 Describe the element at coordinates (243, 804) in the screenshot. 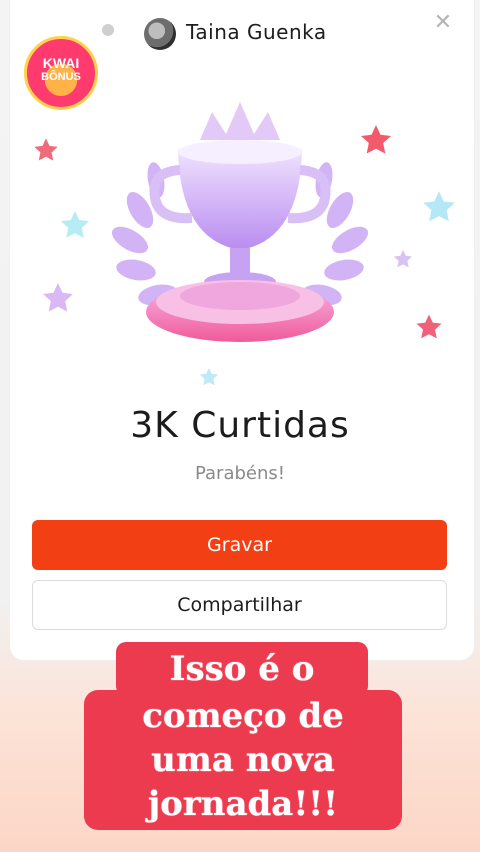

I see `caption-line-4: jornada!!!` at that location.